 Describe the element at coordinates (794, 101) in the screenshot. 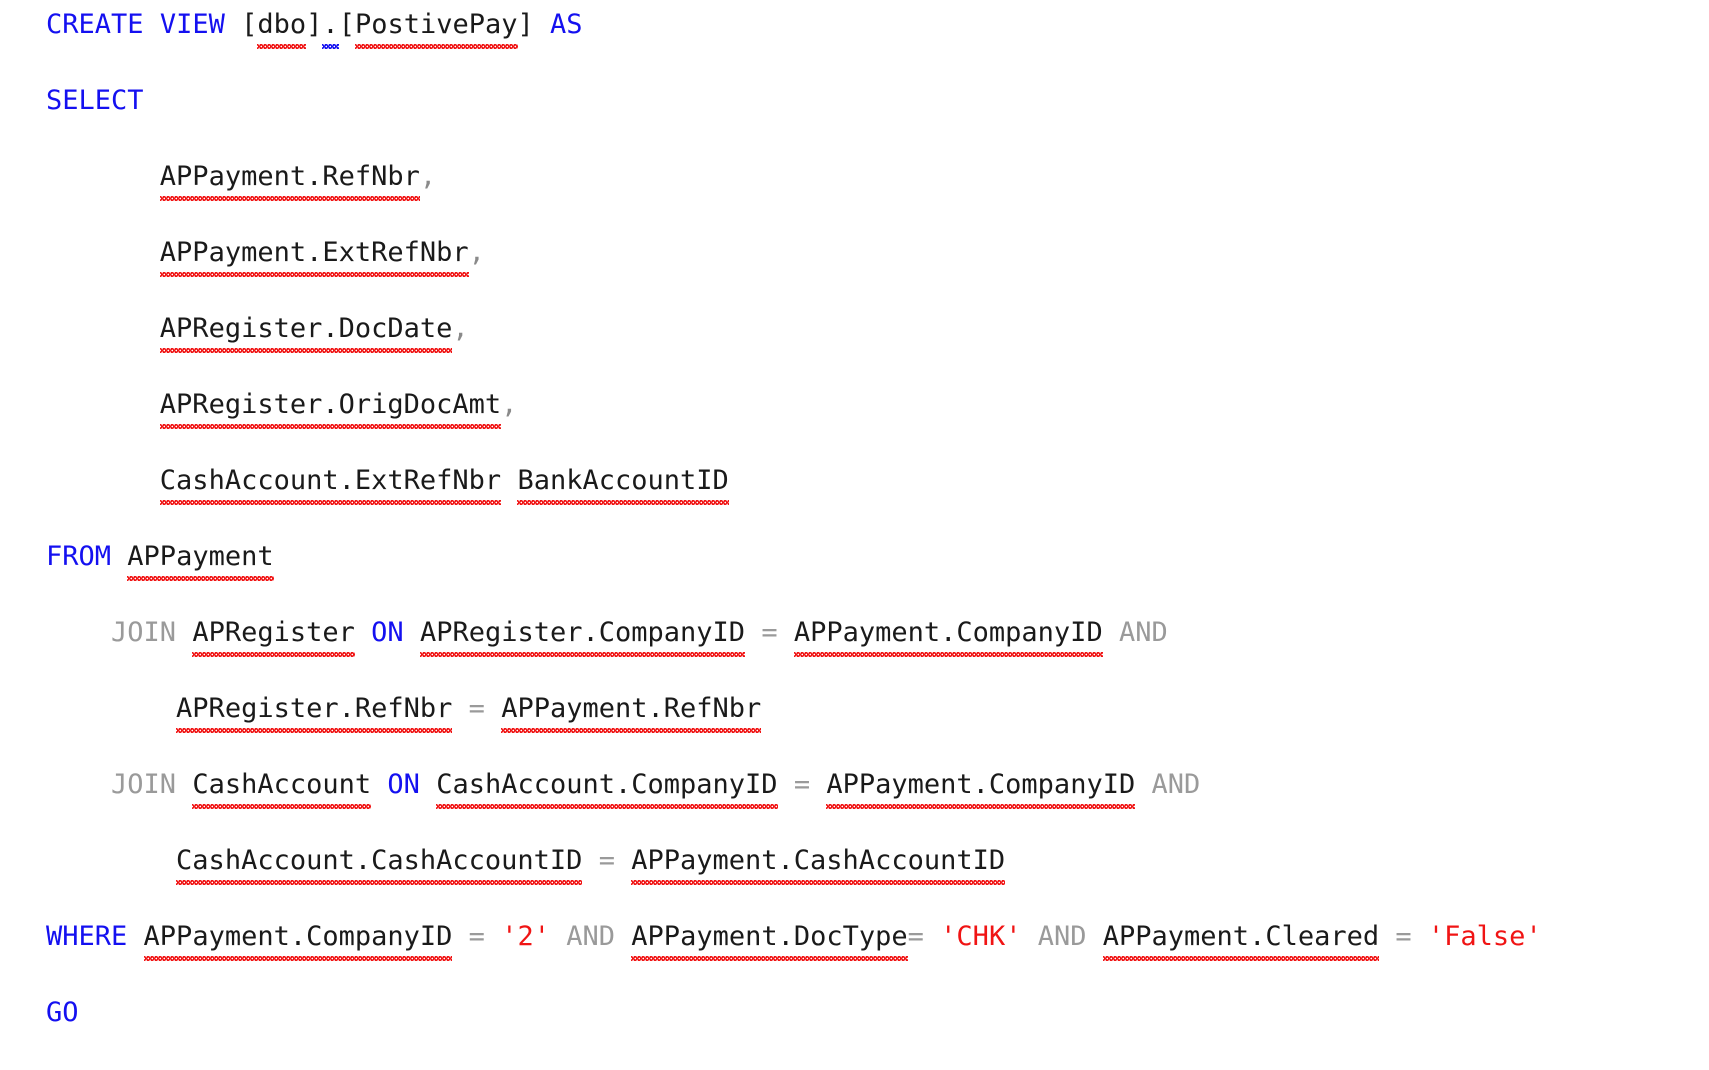

I see `code-line: SELECT` at that location.